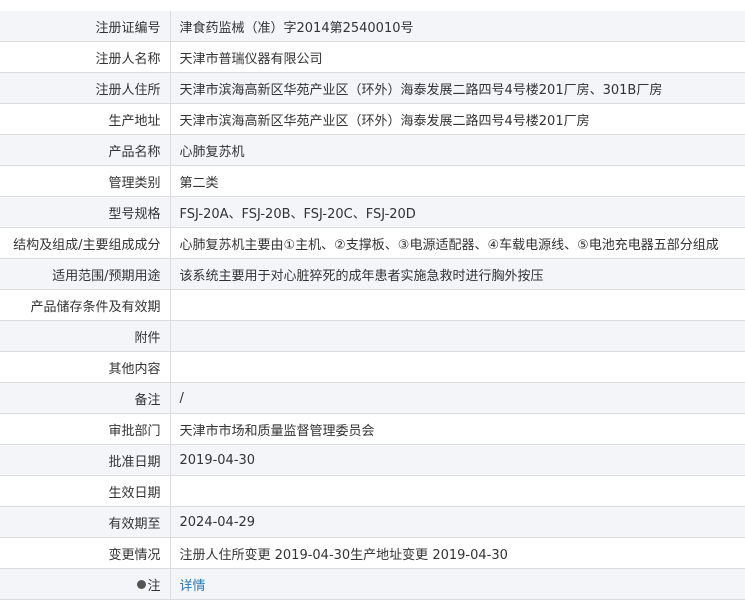 The width and height of the screenshot is (745, 600). What do you see at coordinates (457, 398) in the screenshot?
I see `field-value: /` at bounding box center [457, 398].